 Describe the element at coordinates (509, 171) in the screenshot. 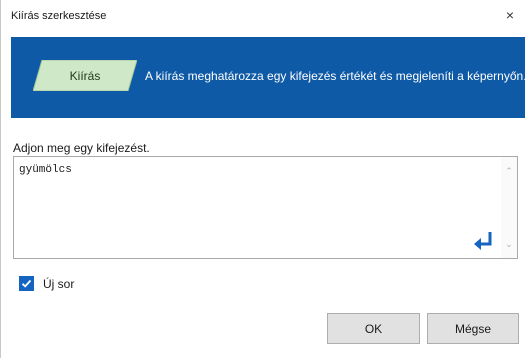

I see `scroll-up-icon: ⌃` at that location.